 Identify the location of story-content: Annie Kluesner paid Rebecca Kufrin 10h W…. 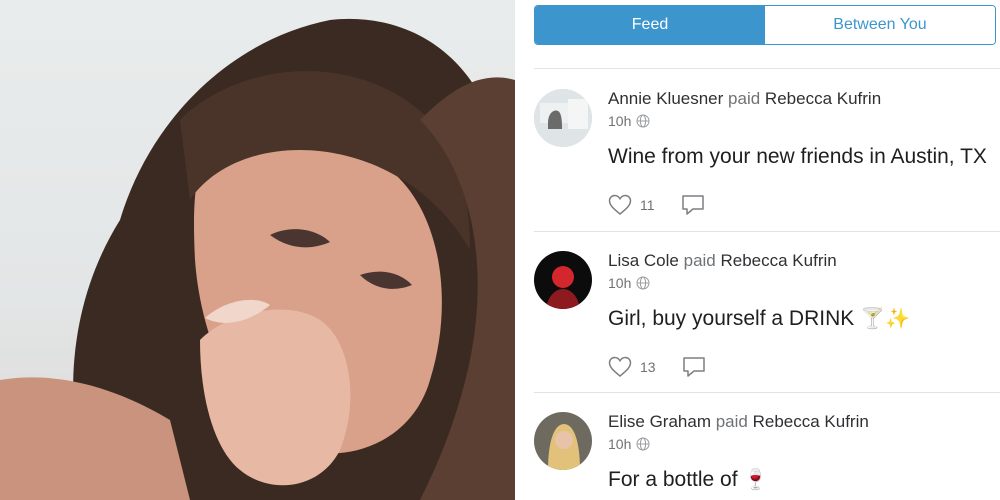
(804, 153).